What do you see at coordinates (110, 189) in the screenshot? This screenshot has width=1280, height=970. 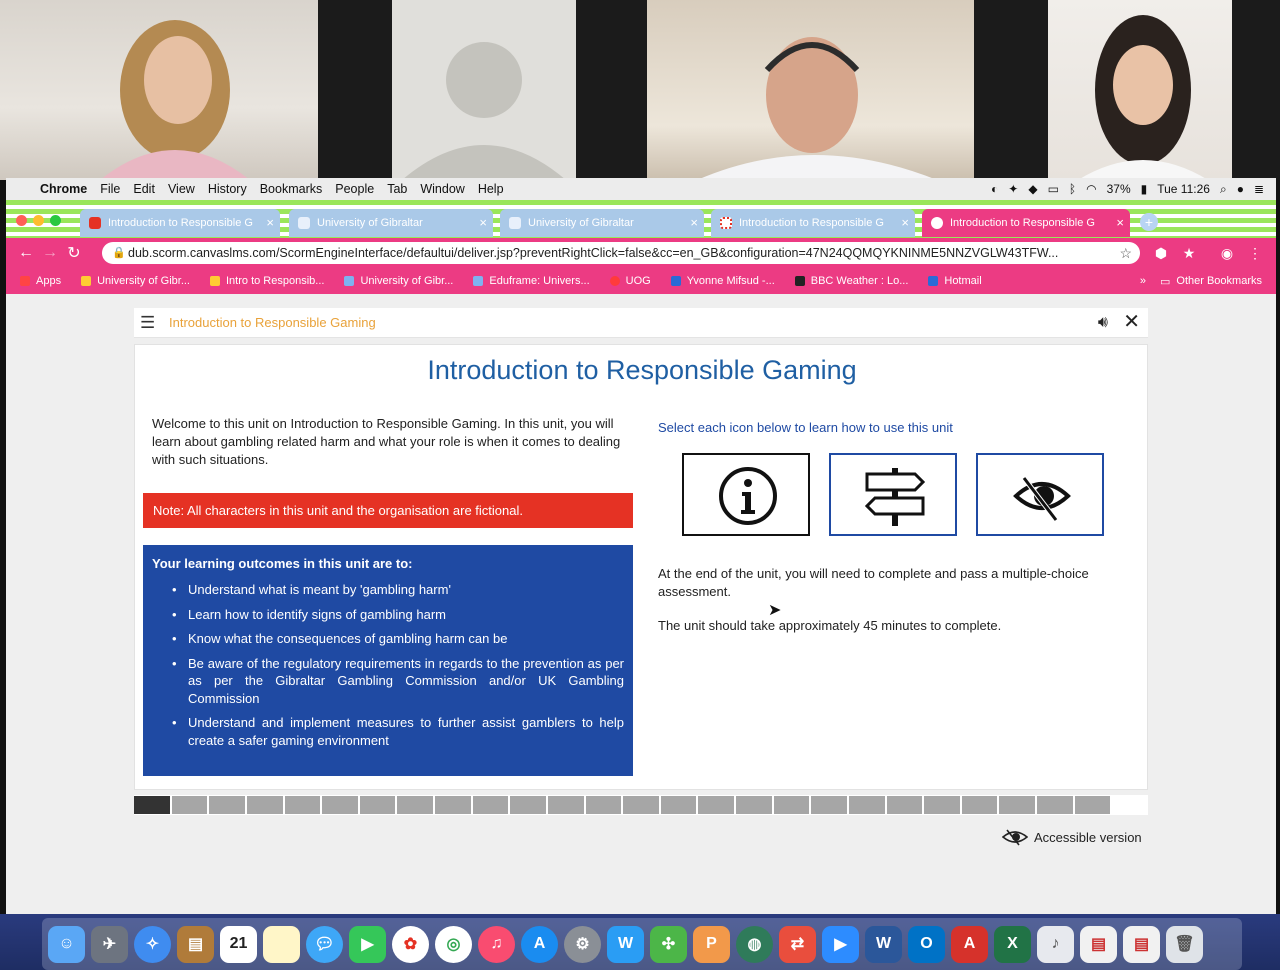 I see `menu-file: File` at bounding box center [110, 189].